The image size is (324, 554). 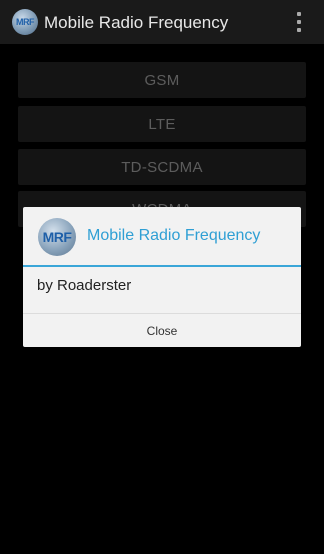 What do you see at coordinates (162, 330) in the screenshot?
I see `close-button: Close` at bounding box center [162, 330].